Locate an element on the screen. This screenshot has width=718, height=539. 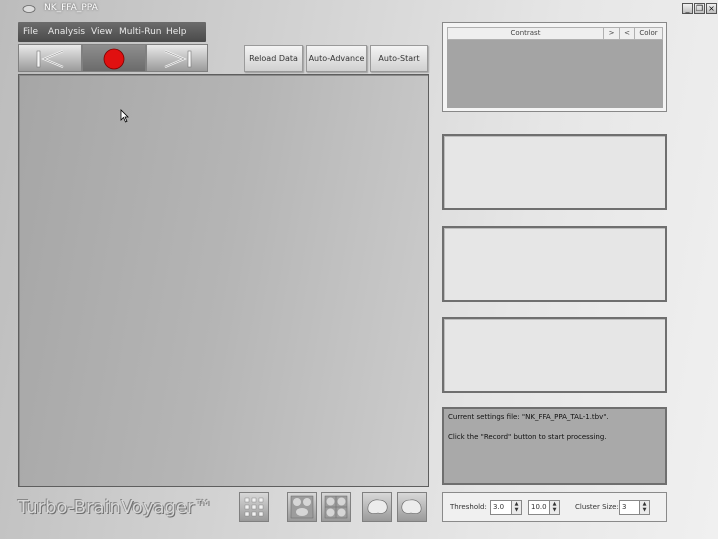
surface-right-view-button is located at coordinates (412, 507).